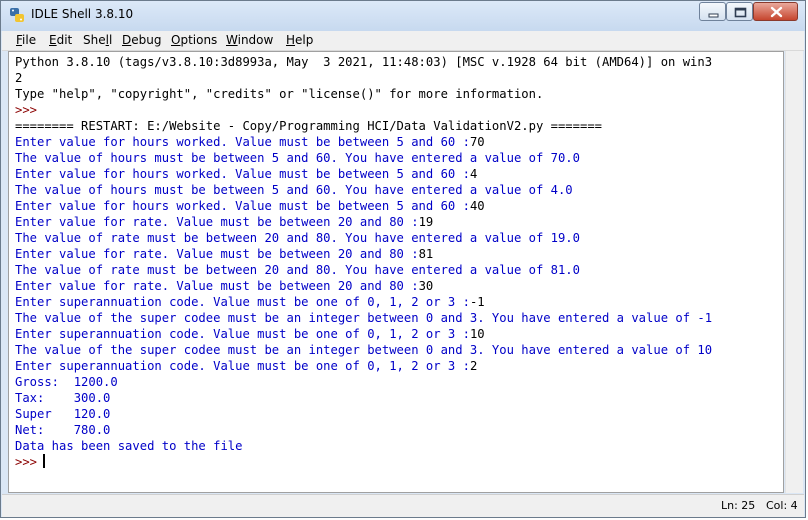  Describe the element at coordinates (66, 382) in the screenshot. I see `shell-line-text: Gross: 1200.0` at that location.